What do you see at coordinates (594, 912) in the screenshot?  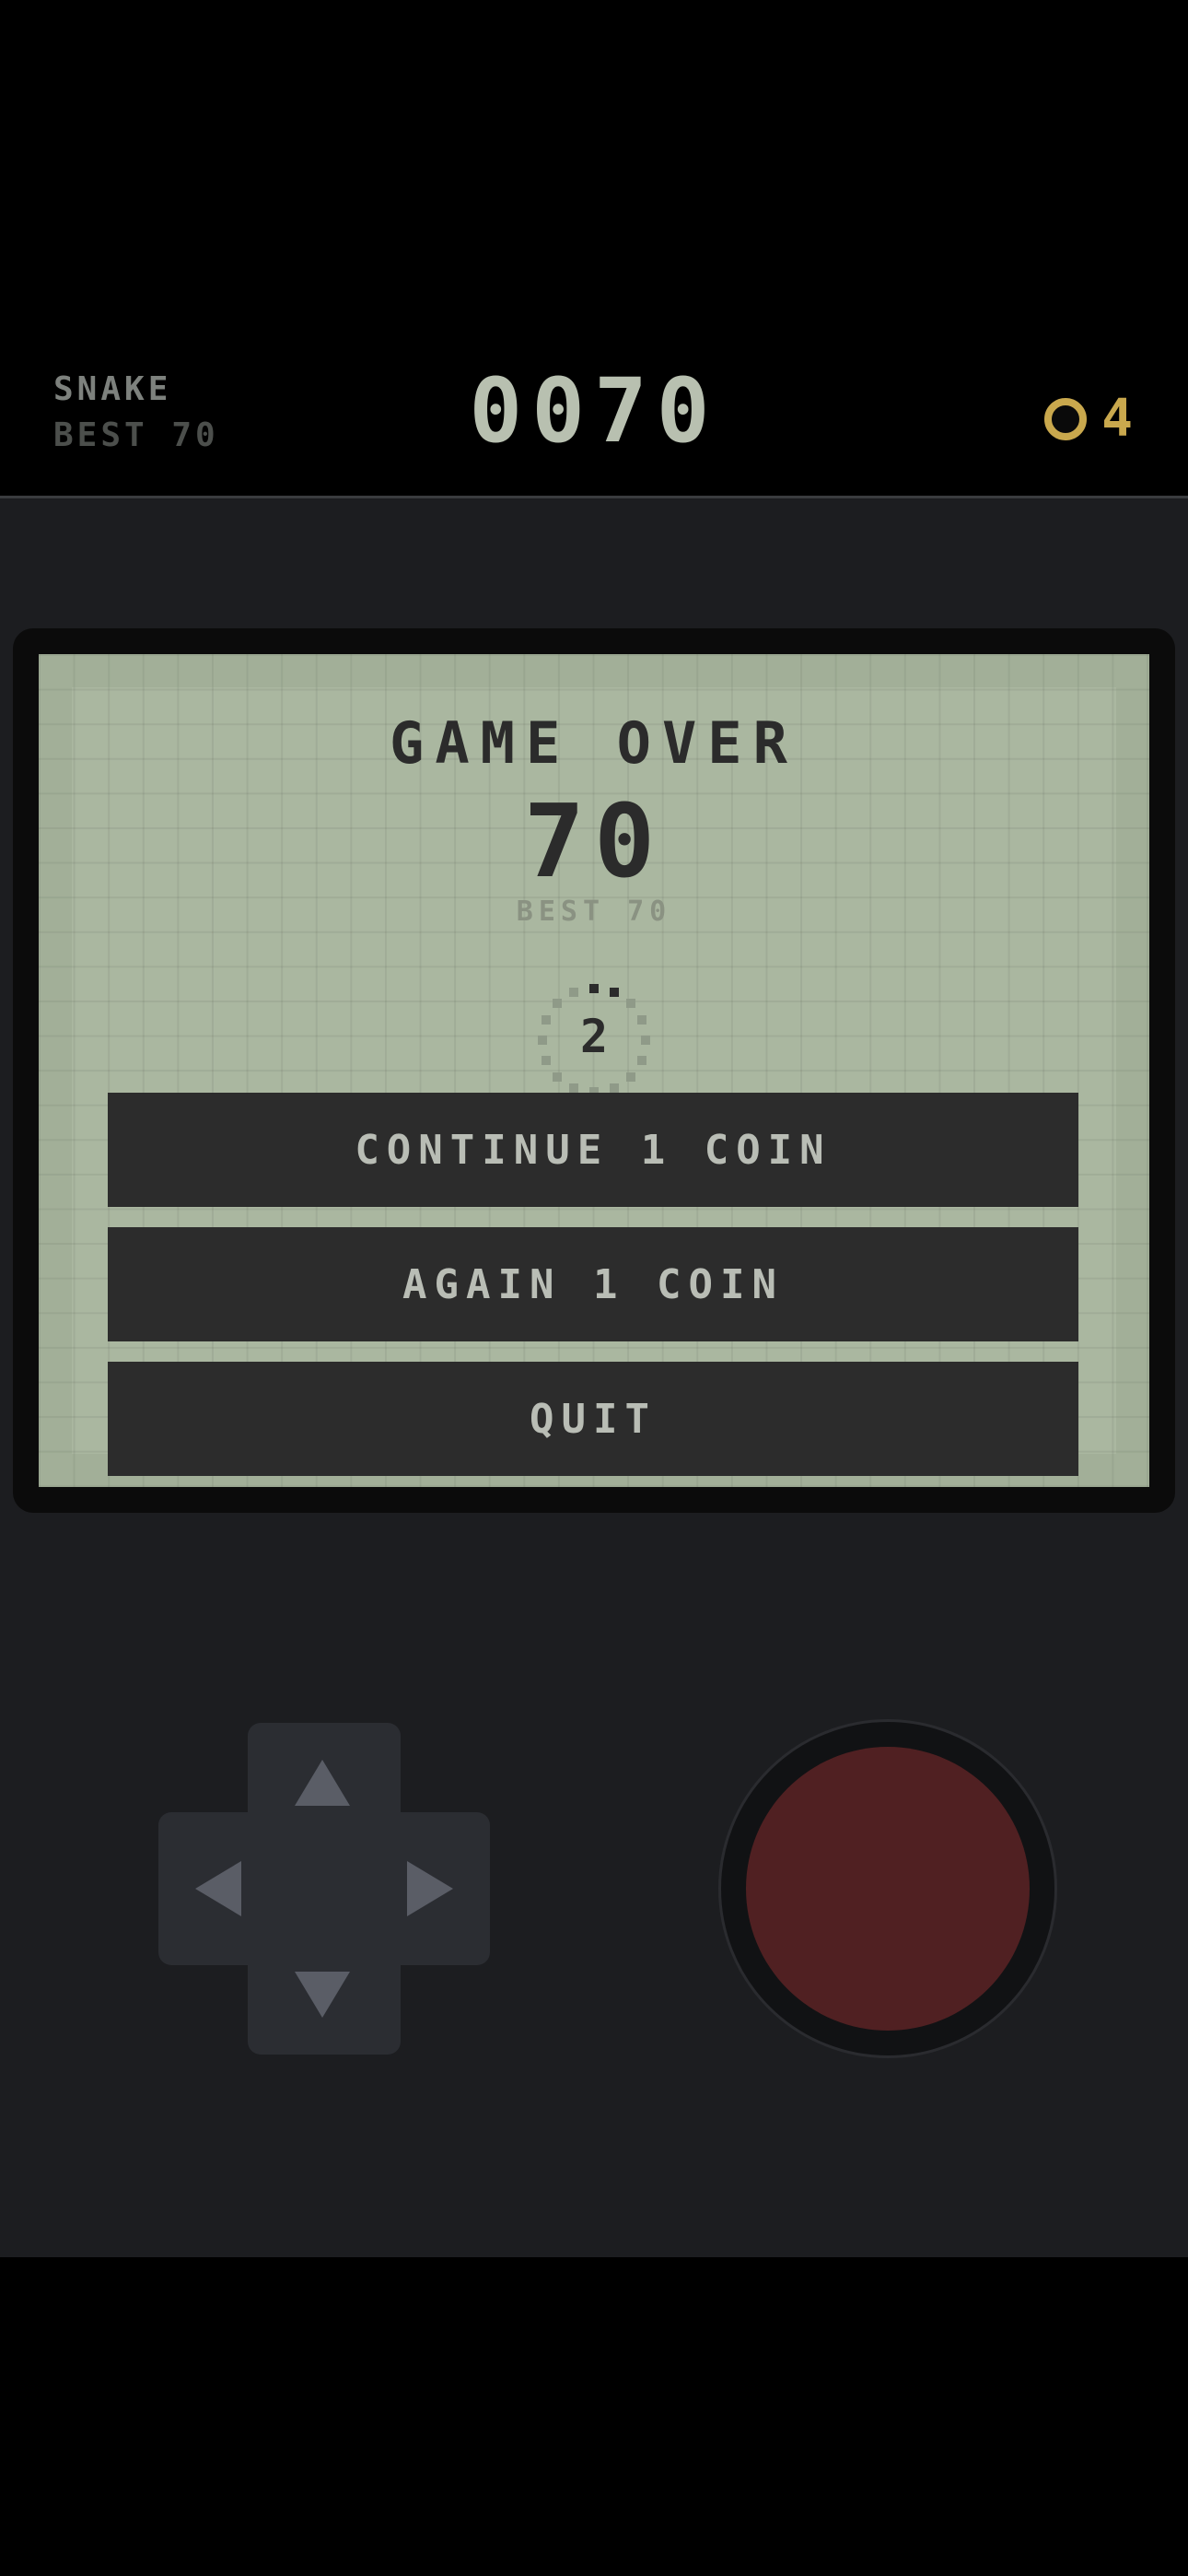 I see `final-best-label: BEST 70` at bounding box center [594, 912].